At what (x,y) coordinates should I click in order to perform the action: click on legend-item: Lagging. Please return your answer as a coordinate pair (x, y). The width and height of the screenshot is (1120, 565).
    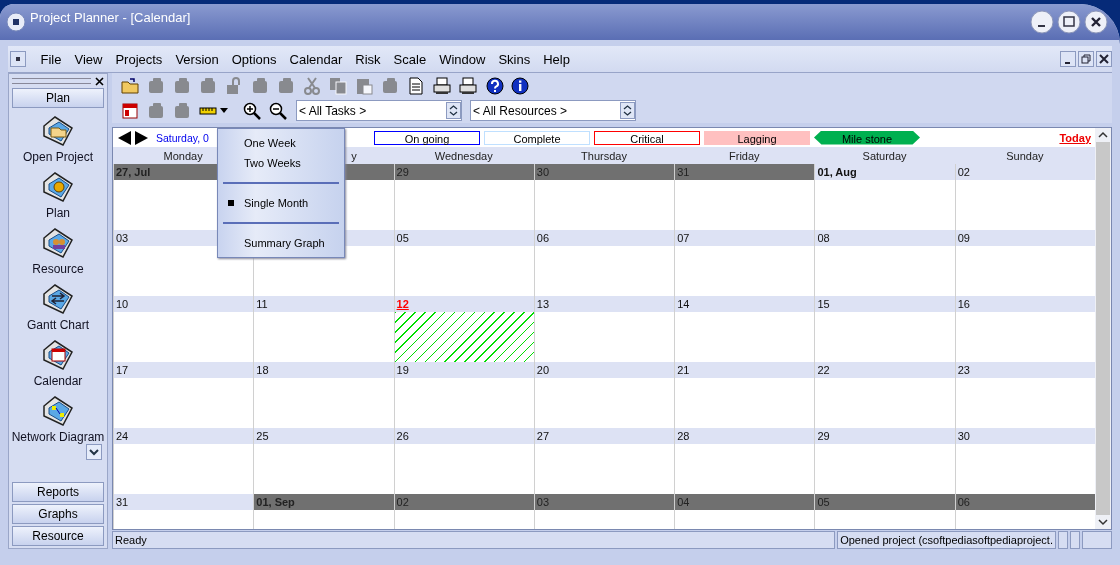
    Looking at the image, I should click on (757, 137).